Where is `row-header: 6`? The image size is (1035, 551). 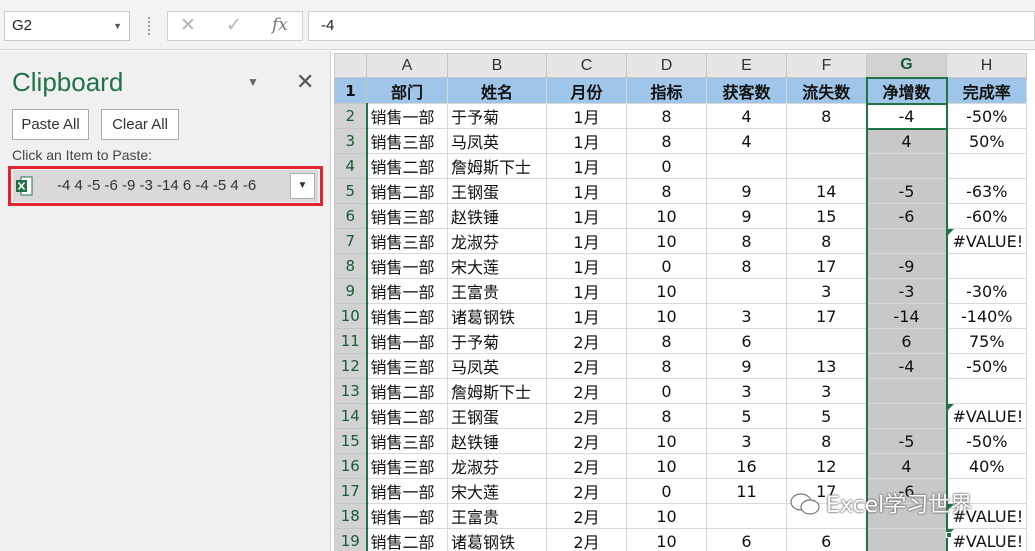
row-header: 6 is located at coordinates (351, 216).